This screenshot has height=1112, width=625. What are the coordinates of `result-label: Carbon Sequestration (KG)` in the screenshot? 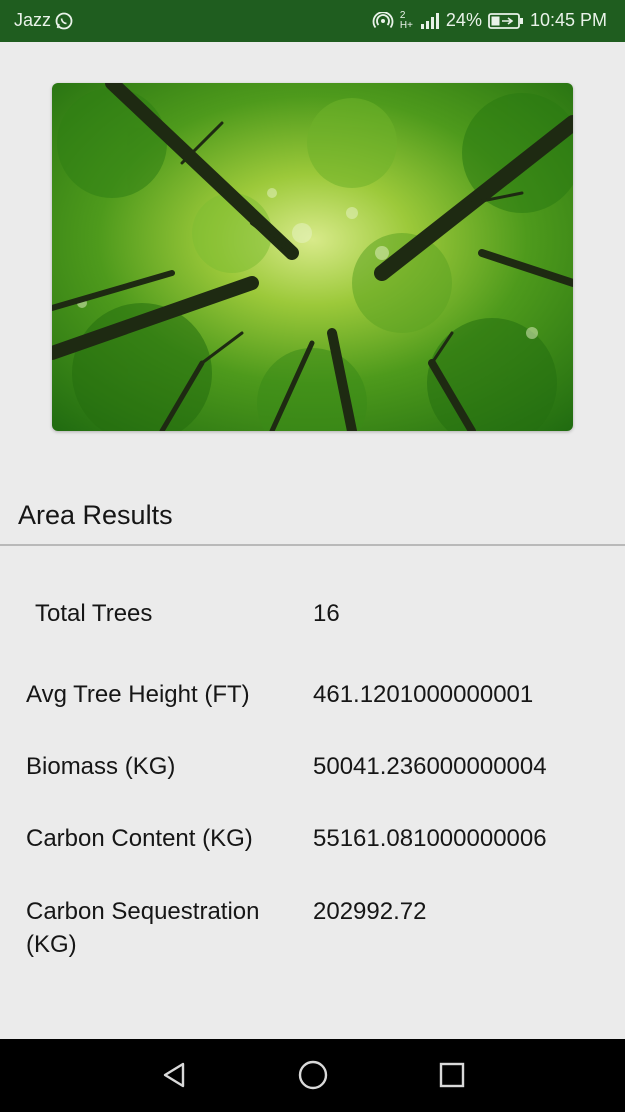 It's located at (143, 928).